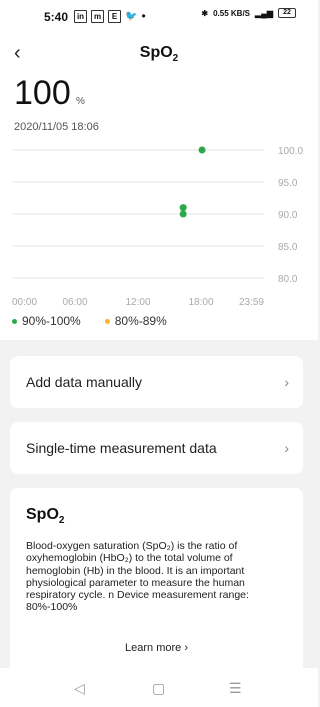 This screenshot has width=320, height=707. What do you see at coordinates (74, 302) in the screenshot?
I see `x-tick-label: 06:00` at bounding box center [74, 302].